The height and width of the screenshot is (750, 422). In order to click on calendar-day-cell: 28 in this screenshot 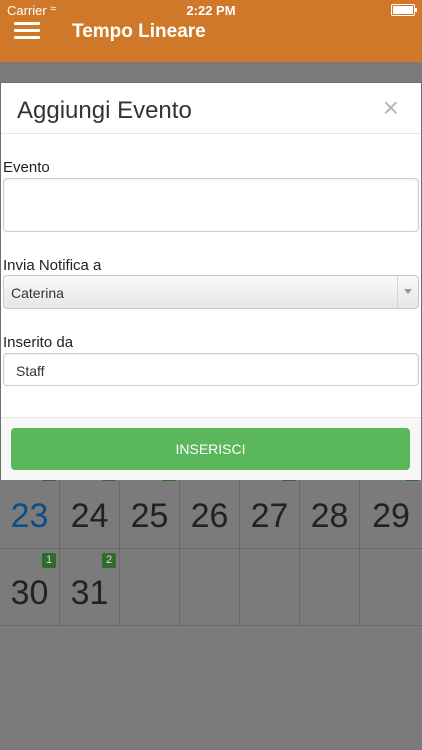, I will do `click(330, 510)`.